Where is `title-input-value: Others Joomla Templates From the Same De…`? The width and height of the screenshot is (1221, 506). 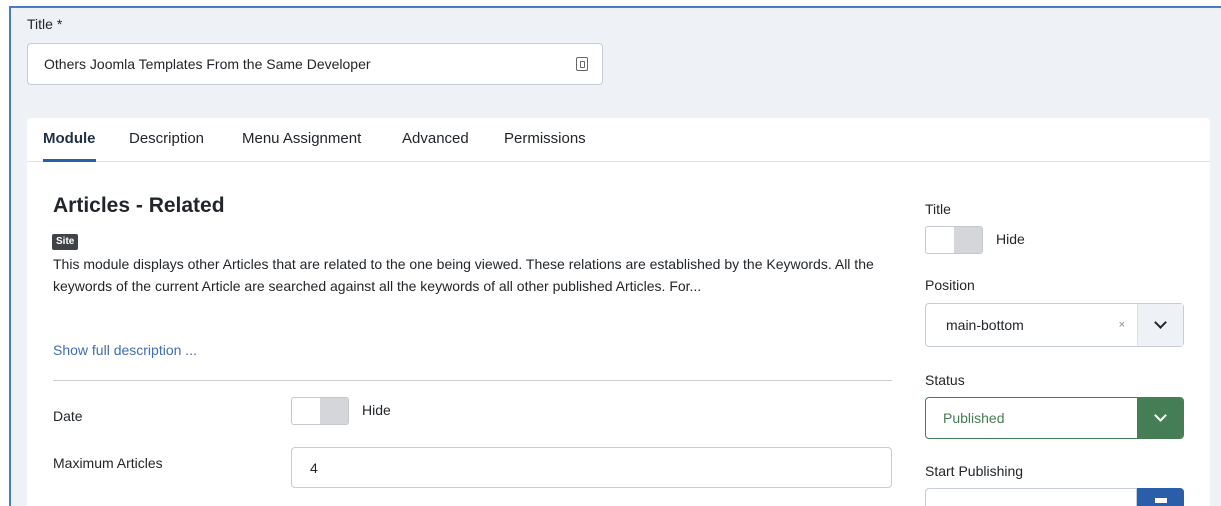
title-input-value: Others Joomla Templates From the Same De… is located at coordinates (207, 64).